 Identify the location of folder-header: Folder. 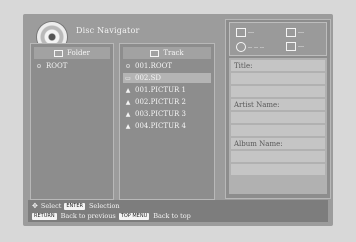
(72, 53).